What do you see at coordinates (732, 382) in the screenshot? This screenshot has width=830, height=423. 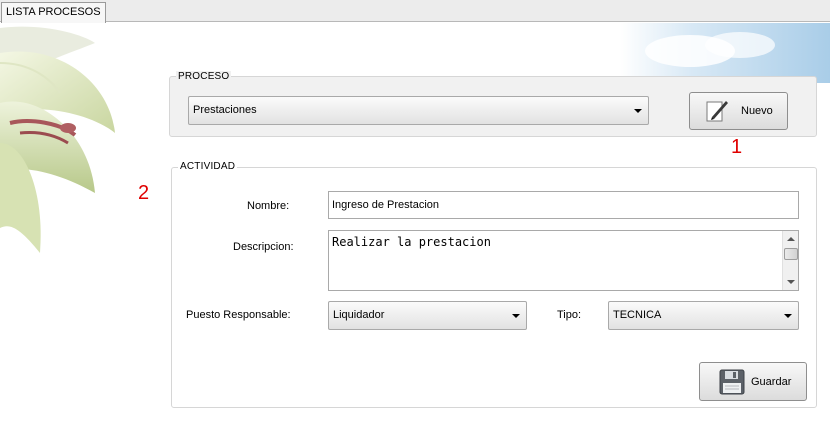 I see `floppy-disk-icon` at bounding box center [732, 382].